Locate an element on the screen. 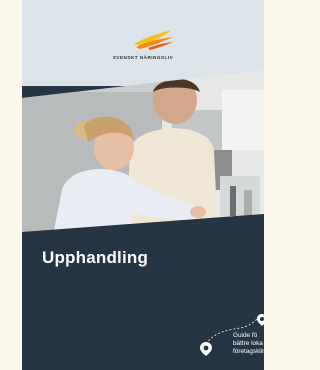  guide-line: bättre loka is located at coordinates (248, 343).